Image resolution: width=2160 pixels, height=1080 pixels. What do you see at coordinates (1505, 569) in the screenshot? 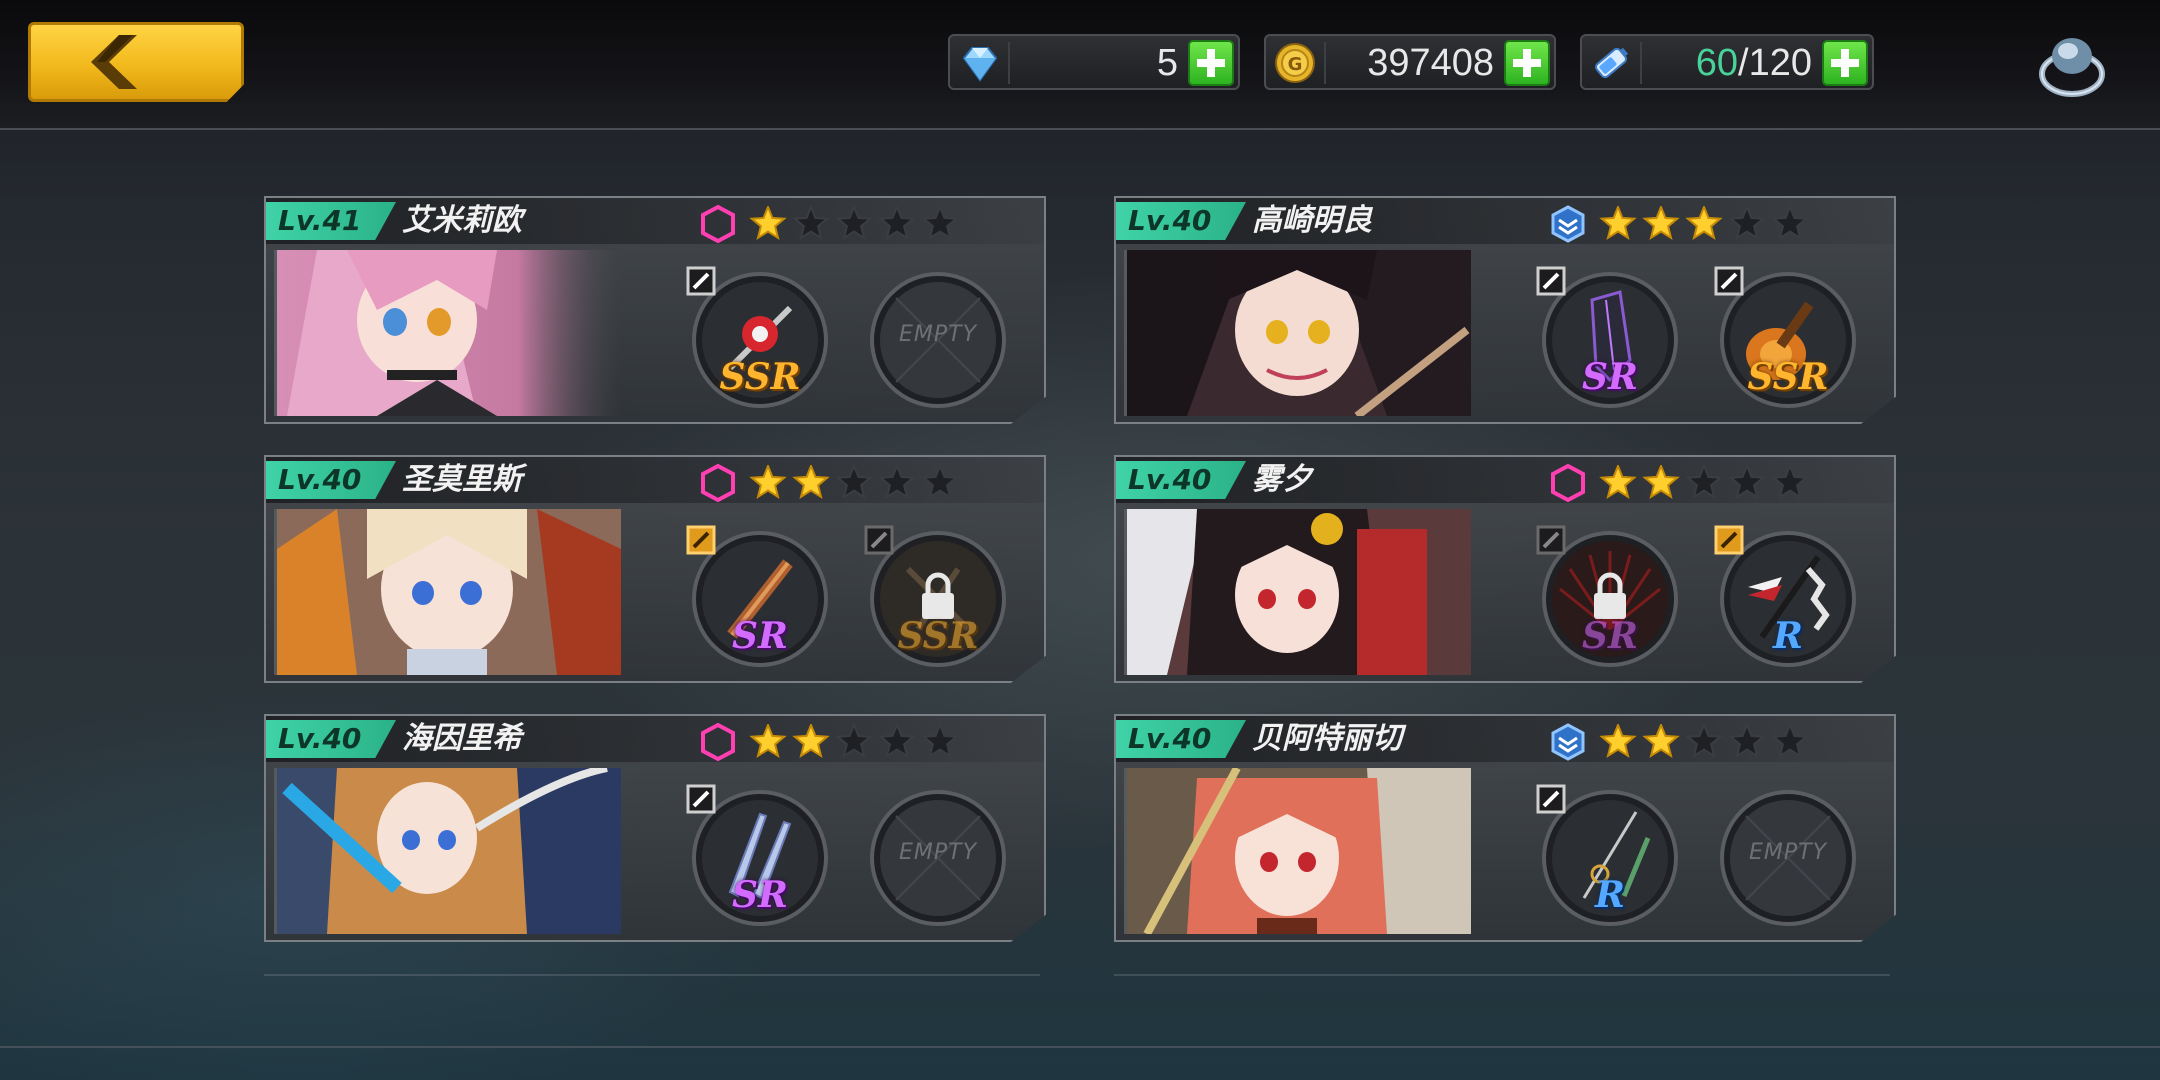
I see `character-card: Lv.40 雾夕 SR R` at bounding box center [1505, 569].